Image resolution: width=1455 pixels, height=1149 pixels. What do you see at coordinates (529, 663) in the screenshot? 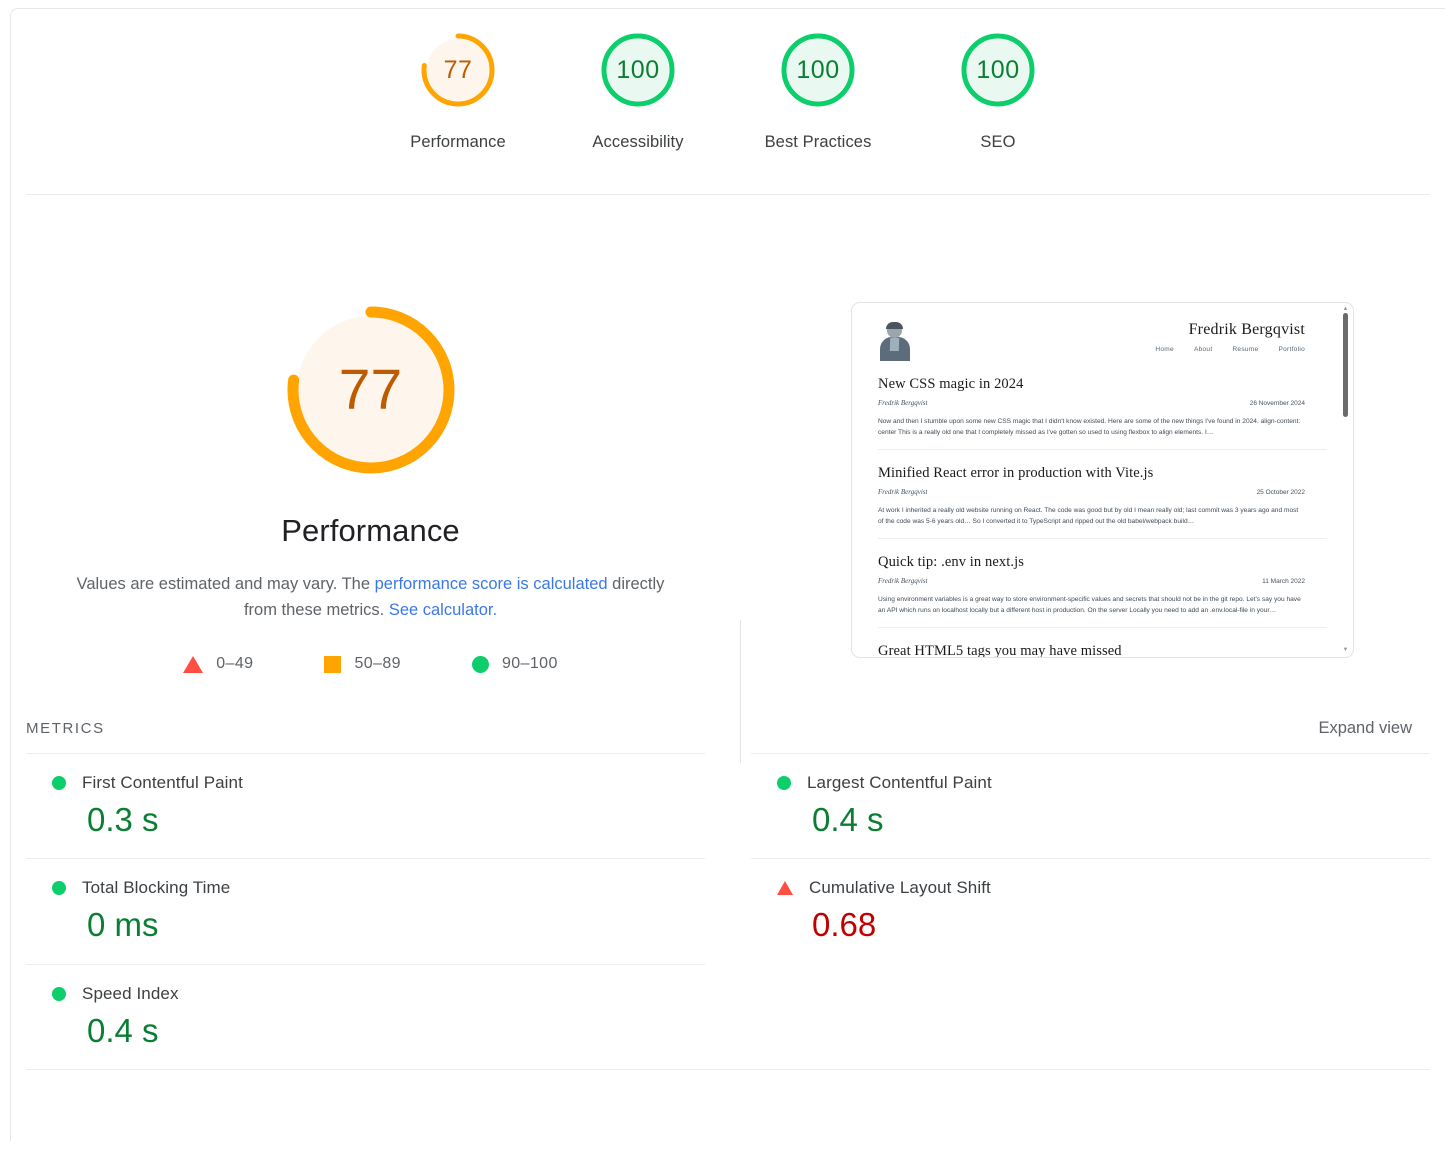
I see `legend-range-label: 90–100` at bounding box center [529, 663].